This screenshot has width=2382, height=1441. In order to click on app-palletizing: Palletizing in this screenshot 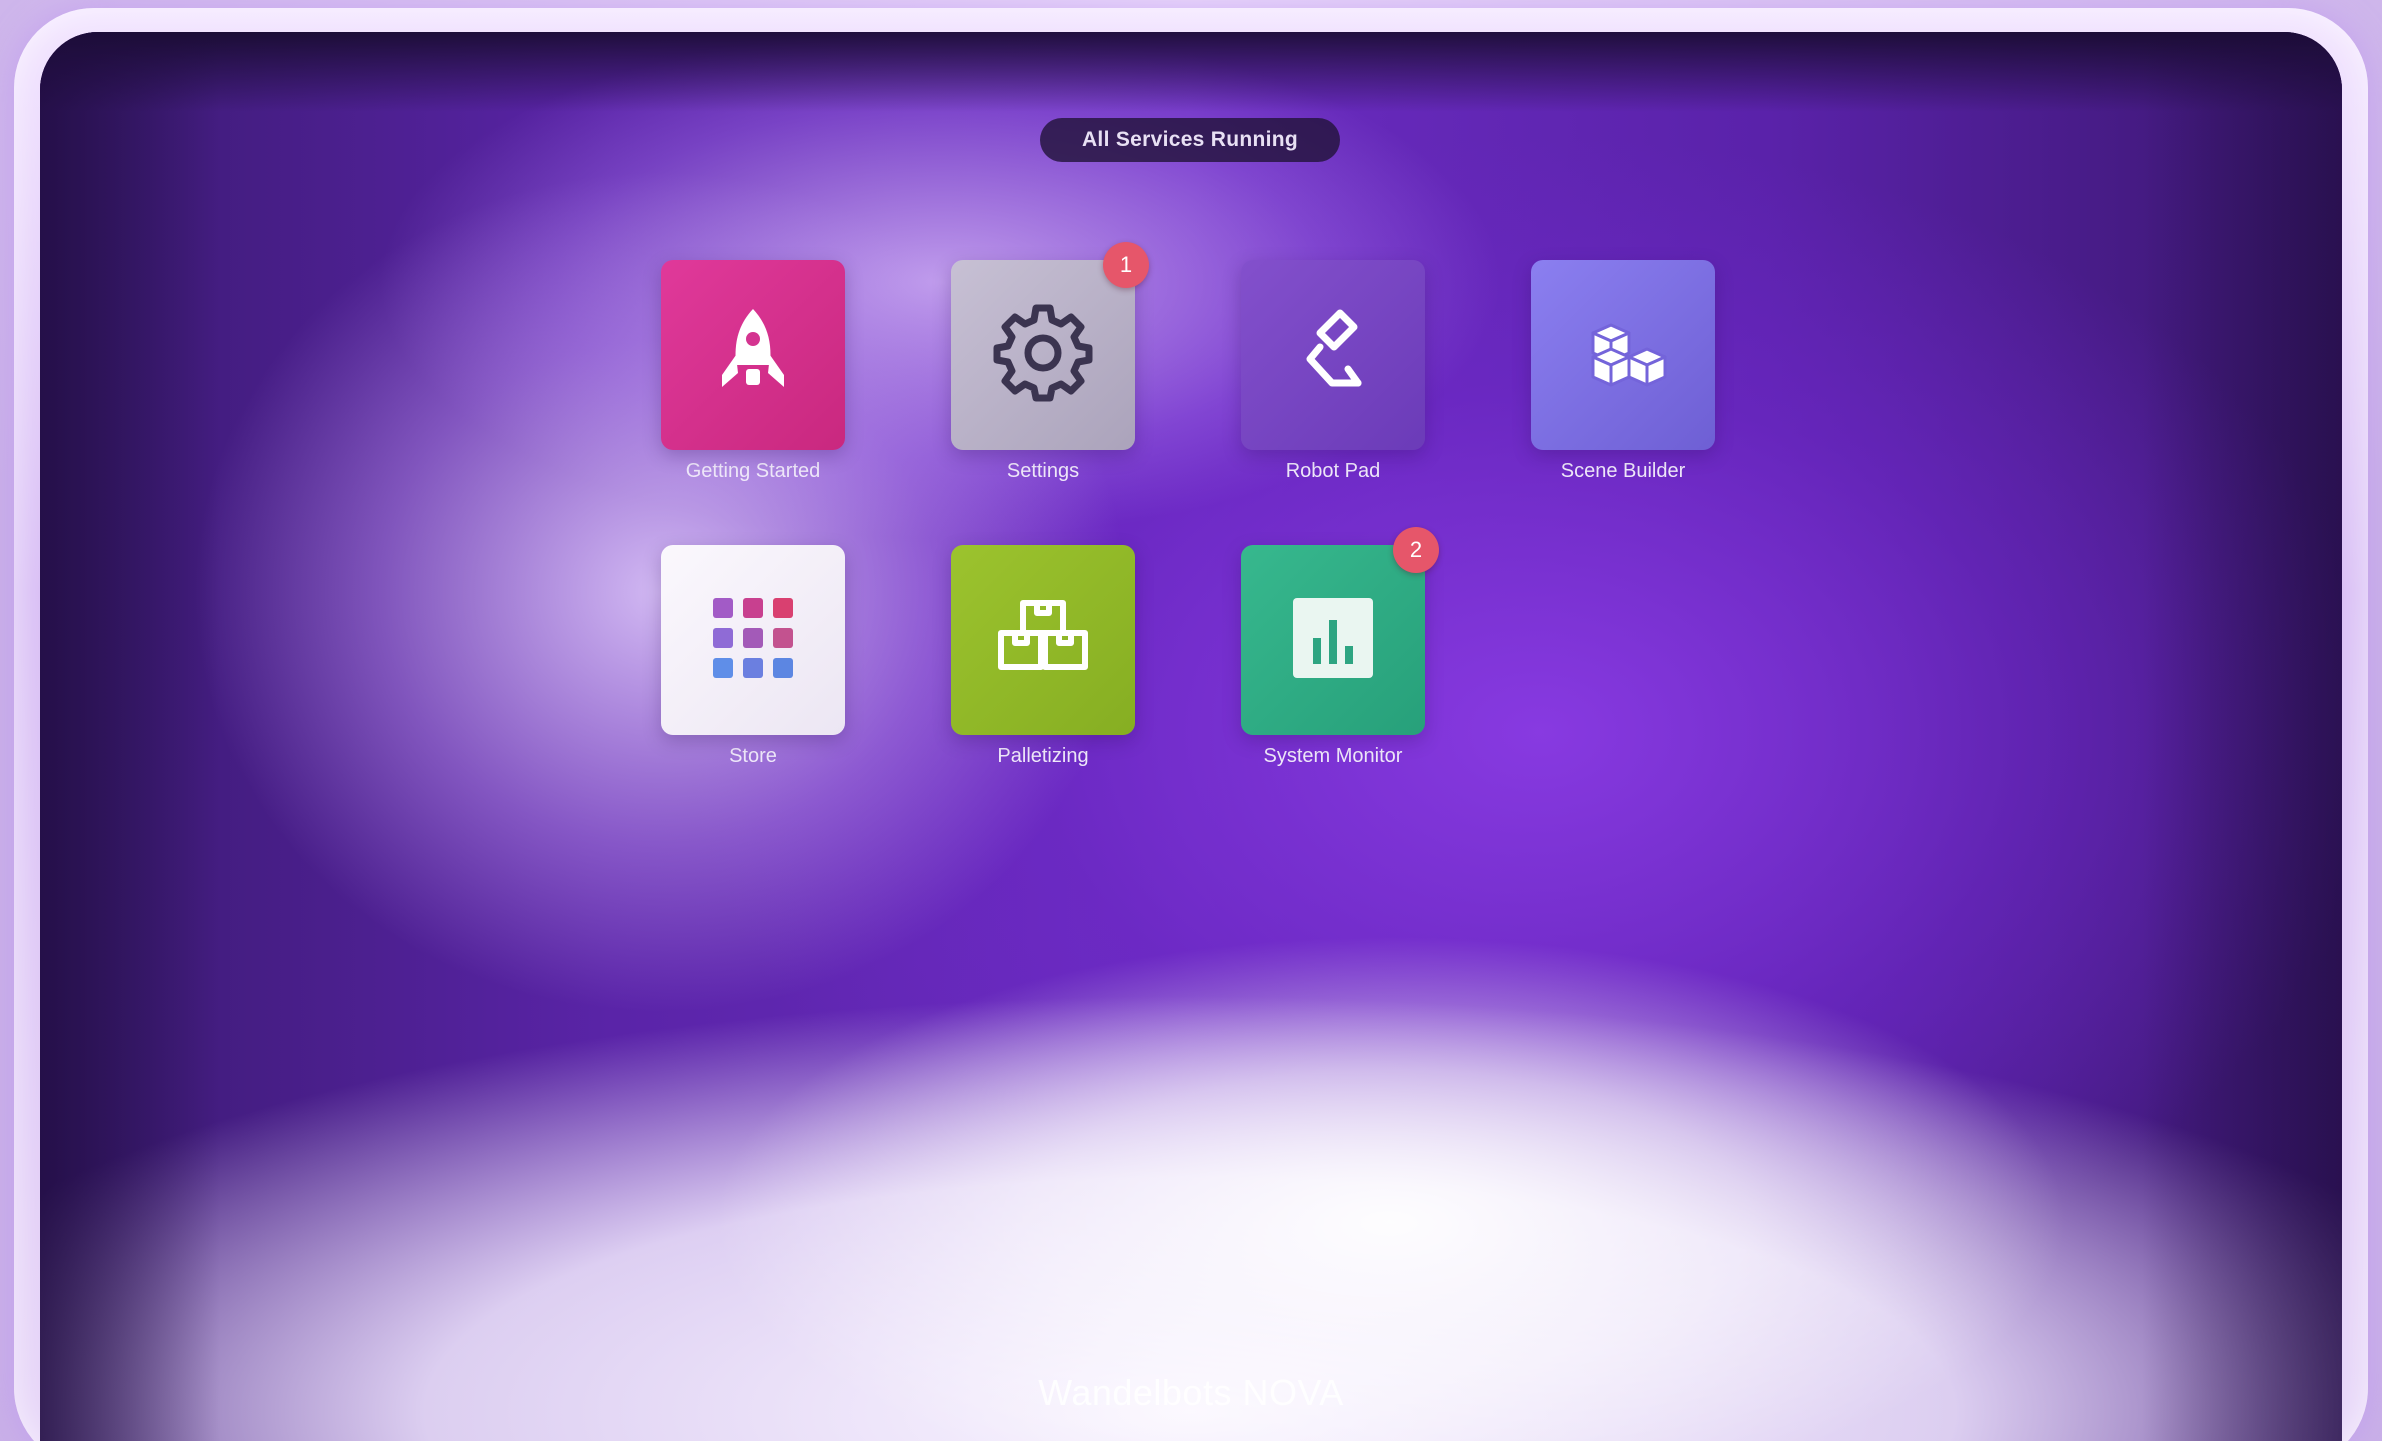, I will do `click(1043, 656)`.